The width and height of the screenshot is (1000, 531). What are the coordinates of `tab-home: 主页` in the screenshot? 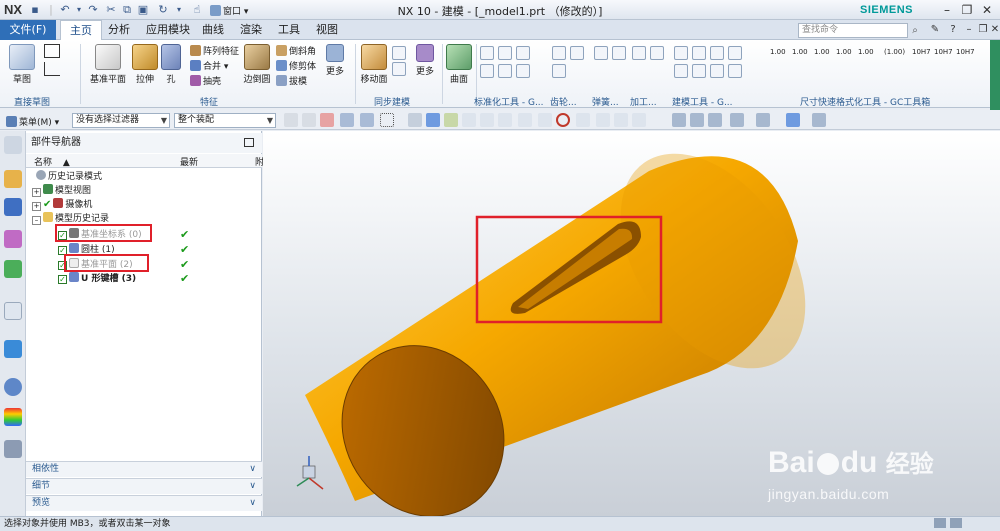 It's located at (81, 30).